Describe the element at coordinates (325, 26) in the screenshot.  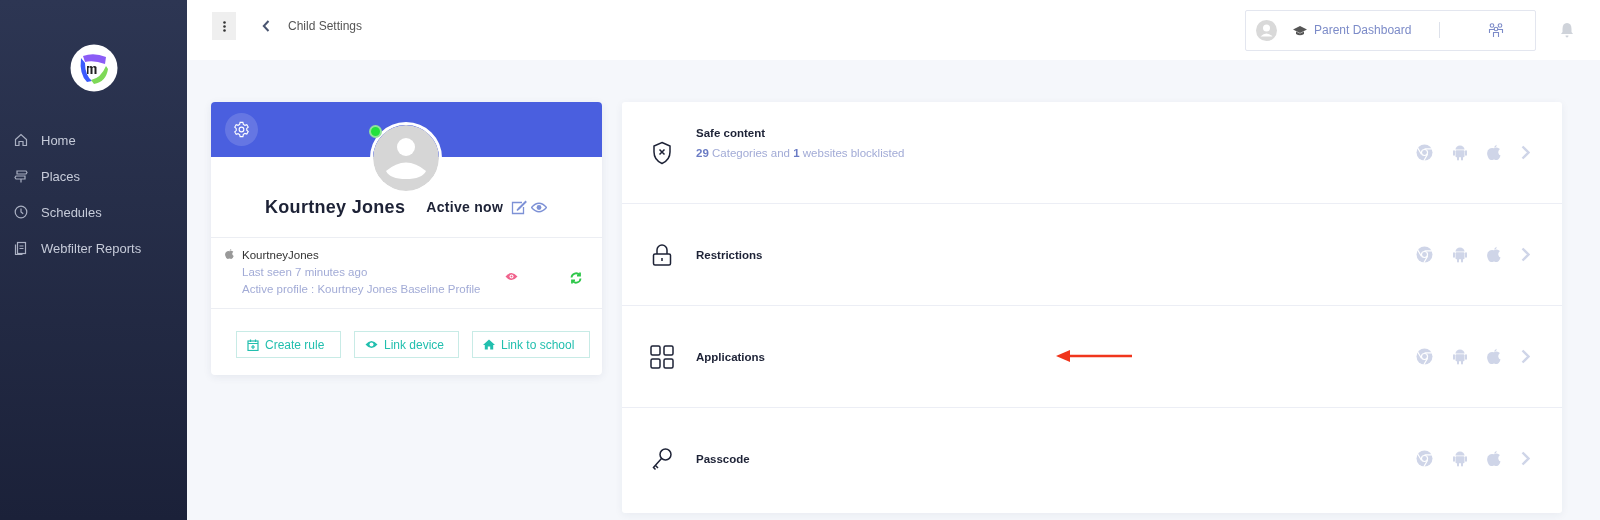
I see `page-title: Child Settings` at that location.